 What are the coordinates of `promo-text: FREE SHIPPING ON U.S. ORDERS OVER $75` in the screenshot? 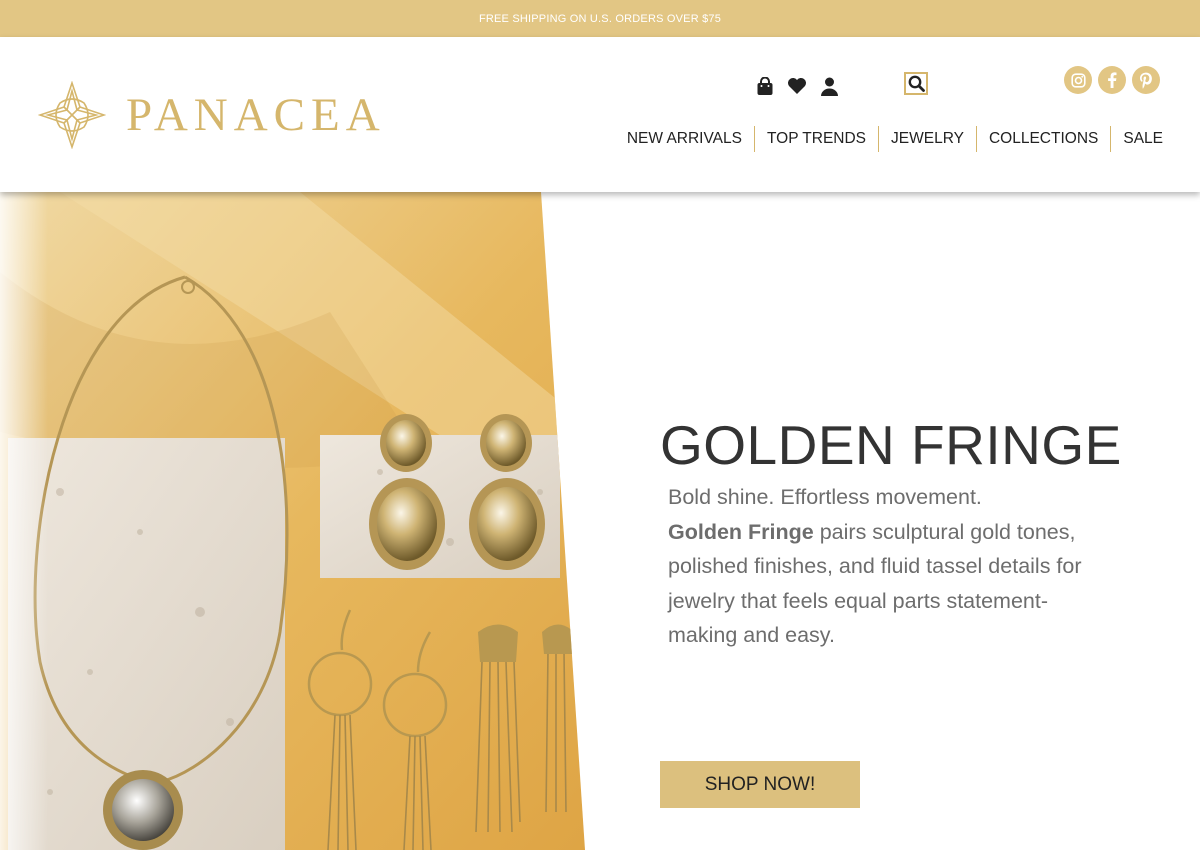 It's located at (600, 18).